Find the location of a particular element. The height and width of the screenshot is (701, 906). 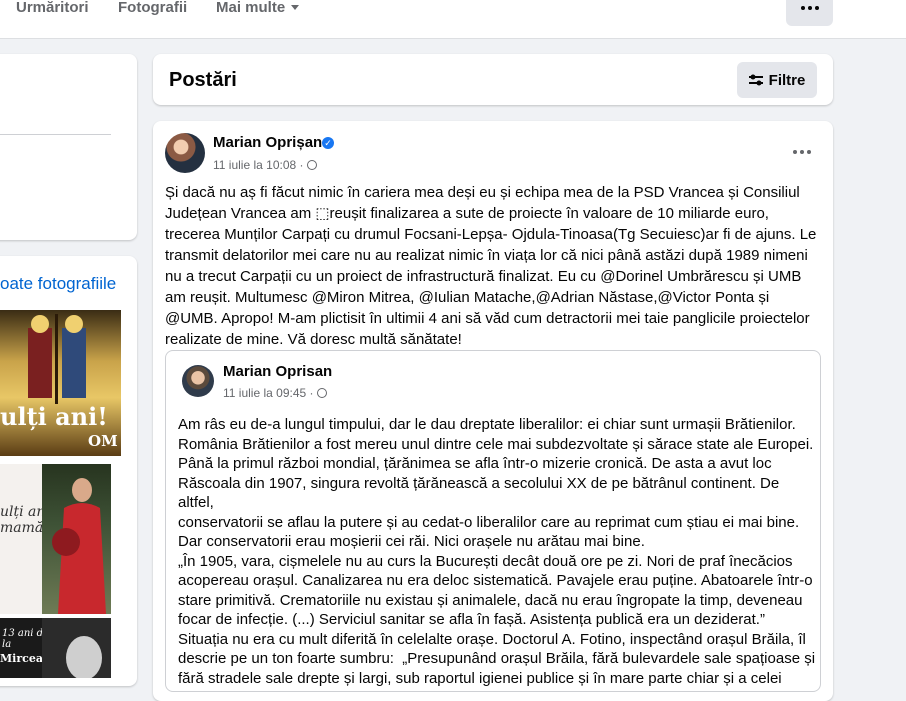

chevron-down-icon is located at coordinates (295, 7).